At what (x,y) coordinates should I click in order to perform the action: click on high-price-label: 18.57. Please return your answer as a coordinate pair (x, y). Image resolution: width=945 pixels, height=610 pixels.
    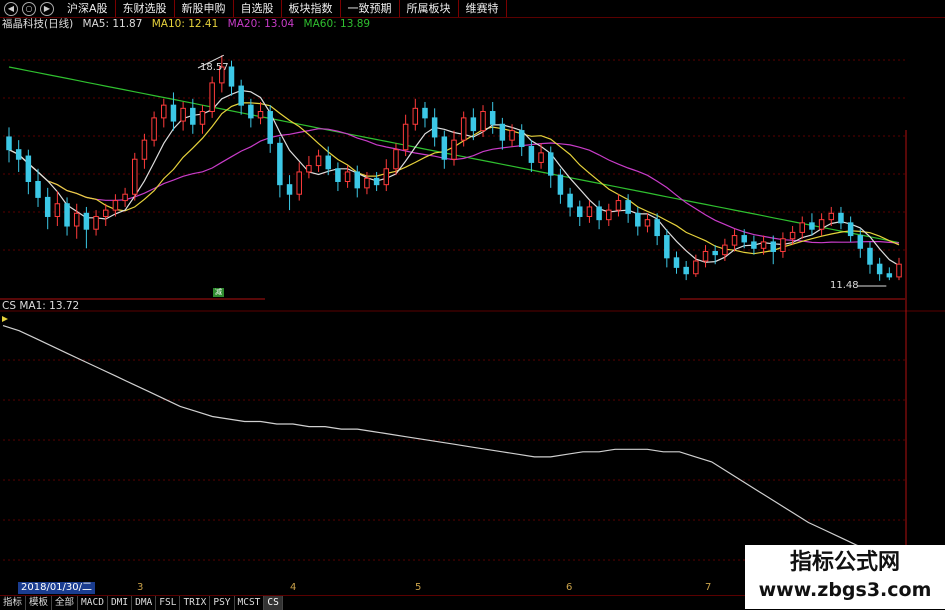
    Looking at the image, I should click on (214, 67).